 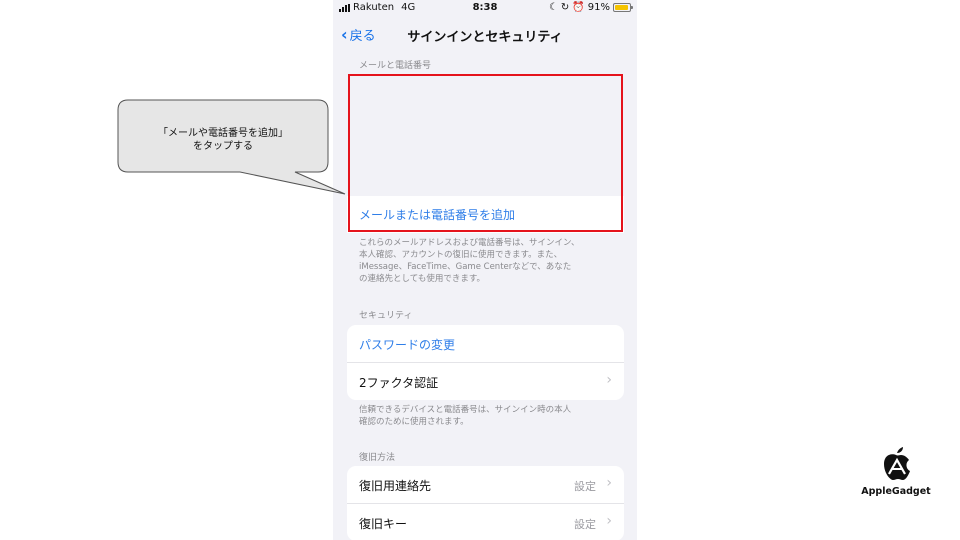 I want to click on logo-text: AppleGadget, so click(x=896, y=491).